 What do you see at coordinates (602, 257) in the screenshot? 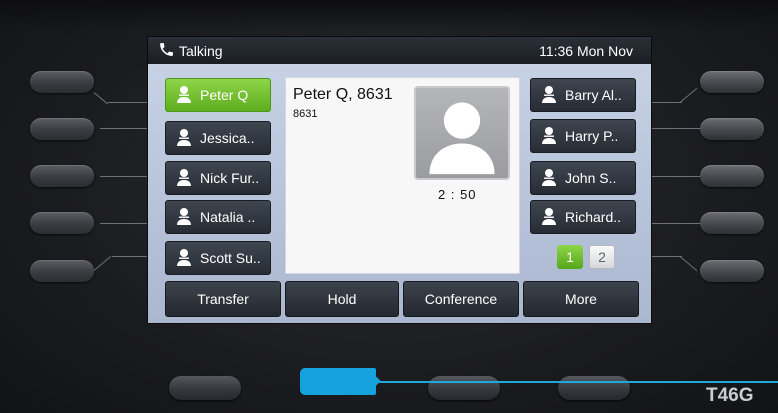
I see `page-2-button: 2` at bounding box center [602, 257].